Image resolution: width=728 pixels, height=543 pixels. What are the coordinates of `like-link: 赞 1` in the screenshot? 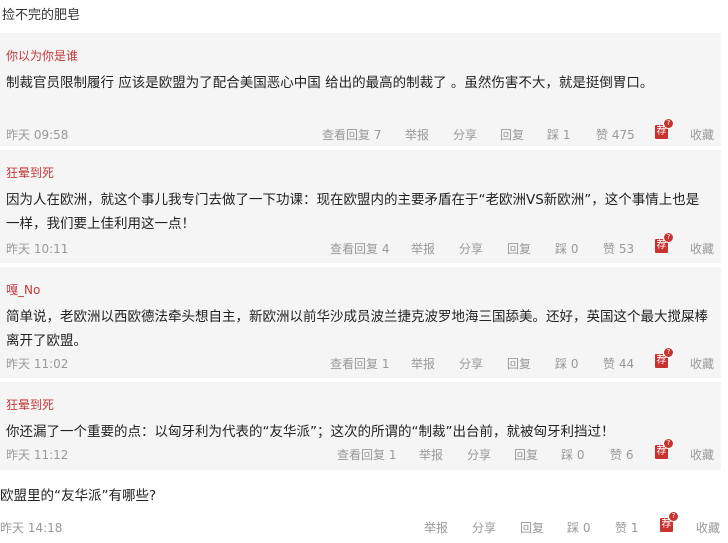 It's located at (626, 527).